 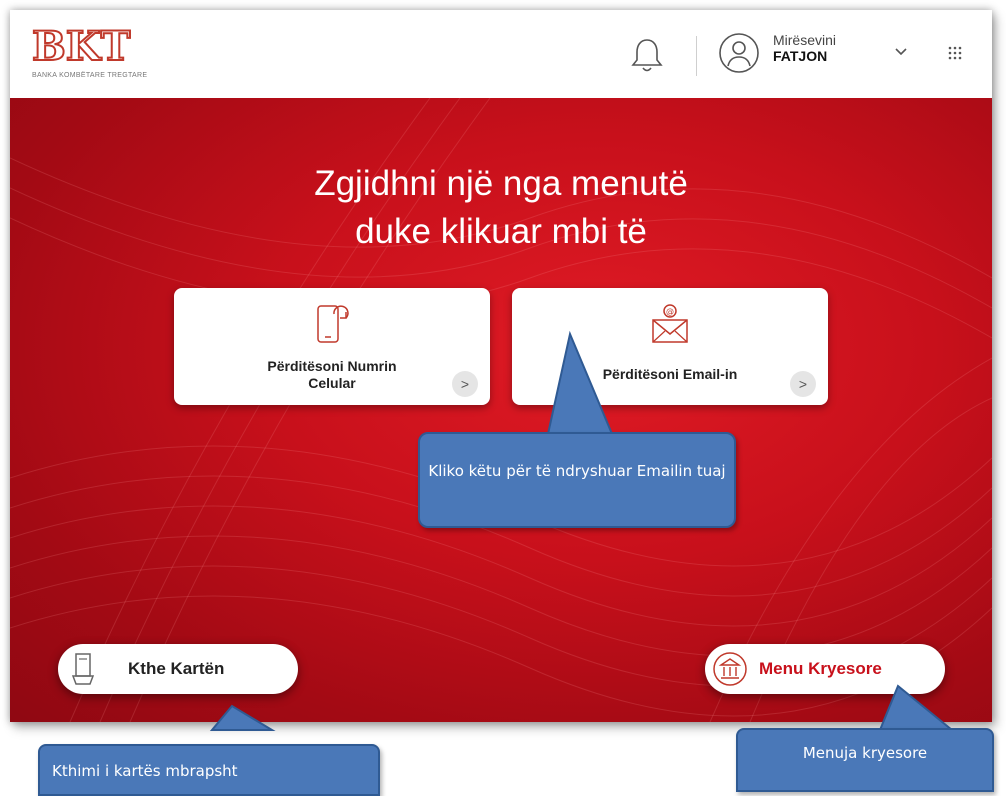 I want to click on bell-icon, so click(x=647, y=56).